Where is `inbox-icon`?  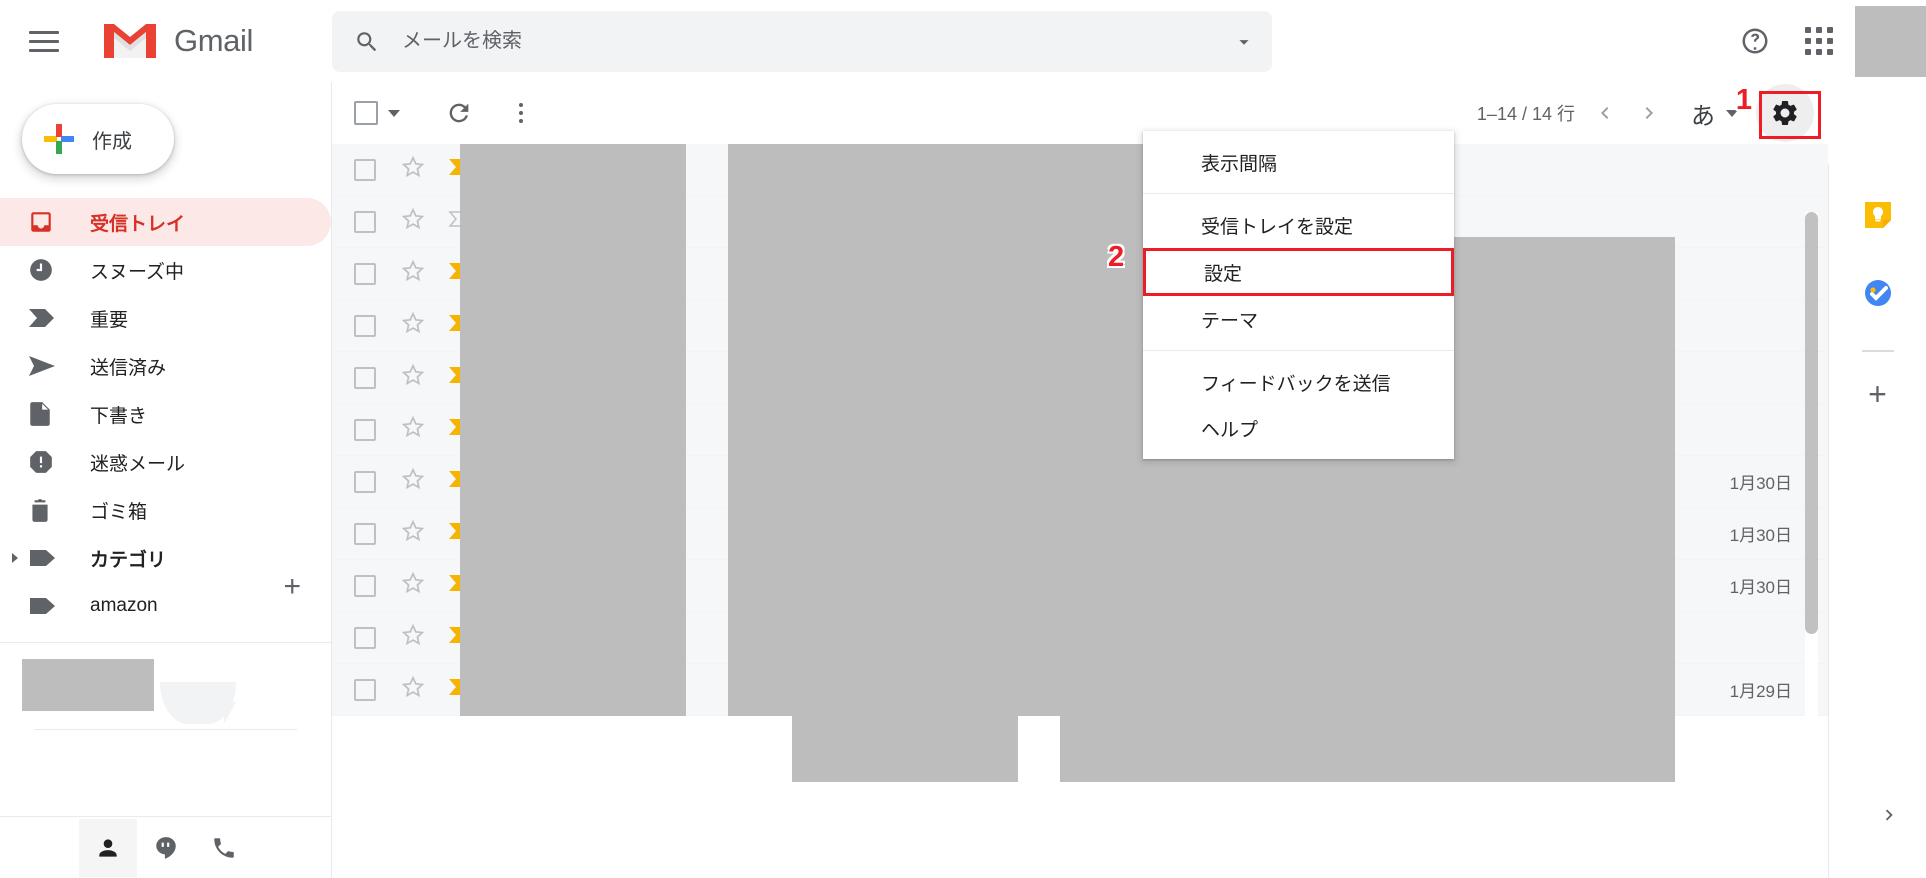 inbox-icon is located at coordinates (44, 222).